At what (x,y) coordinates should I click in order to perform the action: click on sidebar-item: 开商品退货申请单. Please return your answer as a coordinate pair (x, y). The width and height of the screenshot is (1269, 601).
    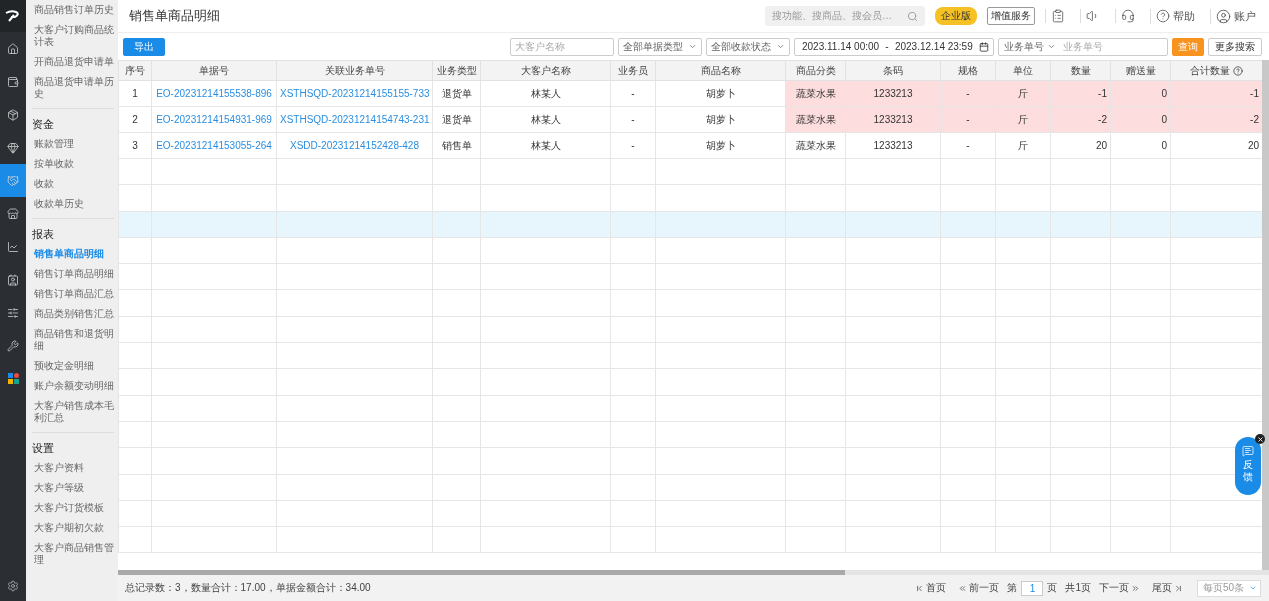
    Looking at the image, I should click on (73, 62).